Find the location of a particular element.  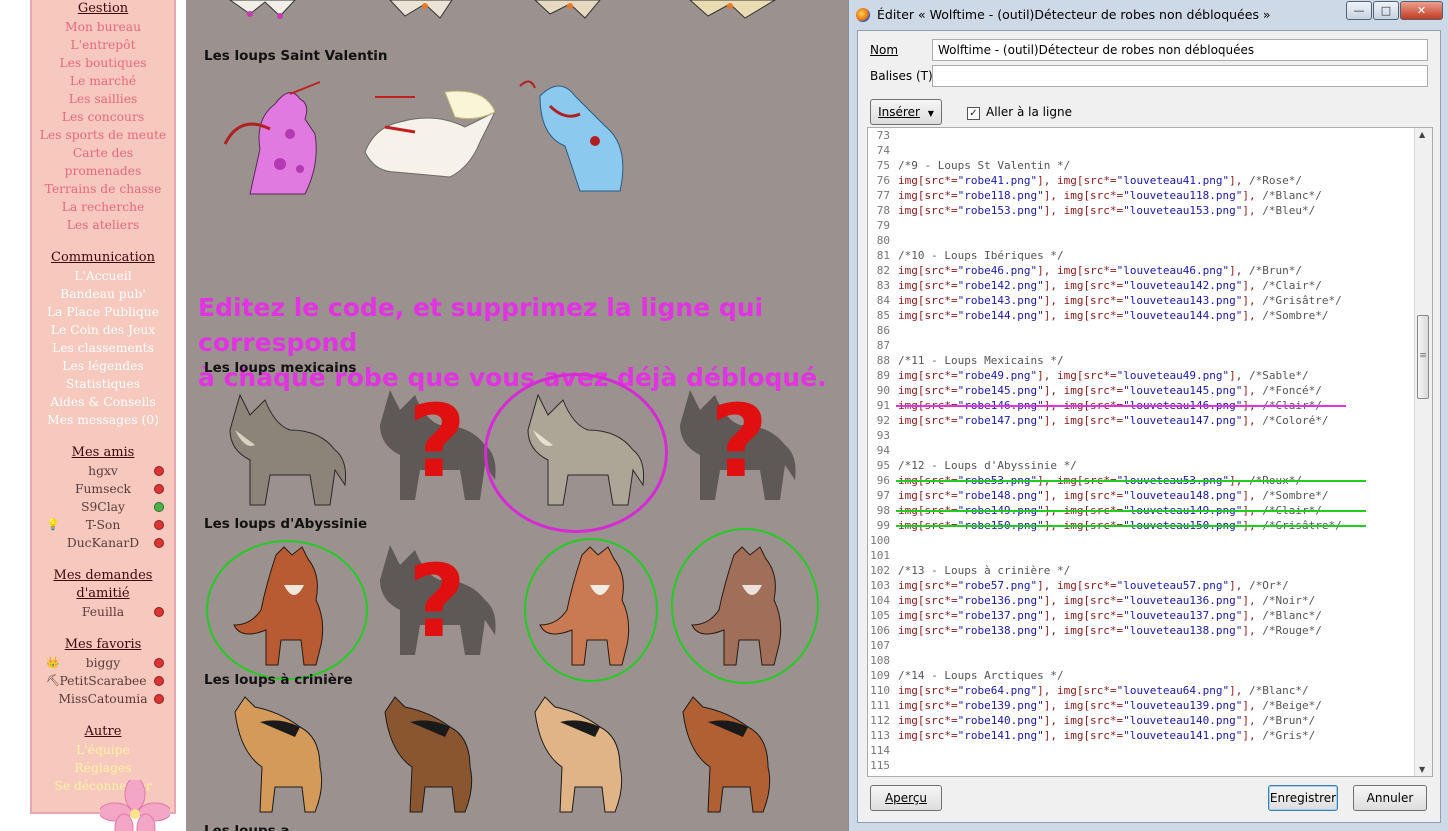

wolf-criniere-blanc-image is located at coordinates (580, 754).